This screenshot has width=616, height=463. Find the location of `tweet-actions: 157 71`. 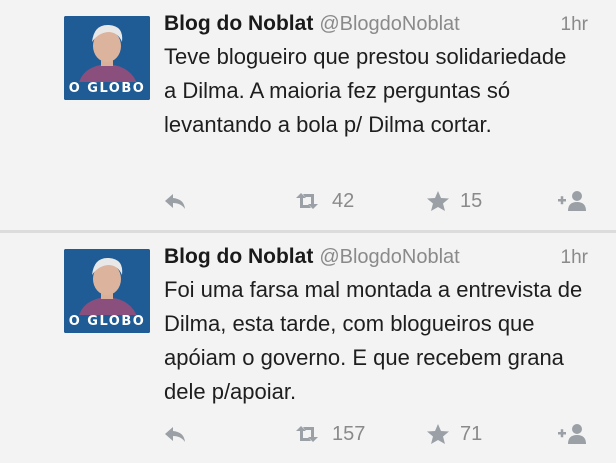

tweet-actions: 157 71 is located at coordinates (308, 434).